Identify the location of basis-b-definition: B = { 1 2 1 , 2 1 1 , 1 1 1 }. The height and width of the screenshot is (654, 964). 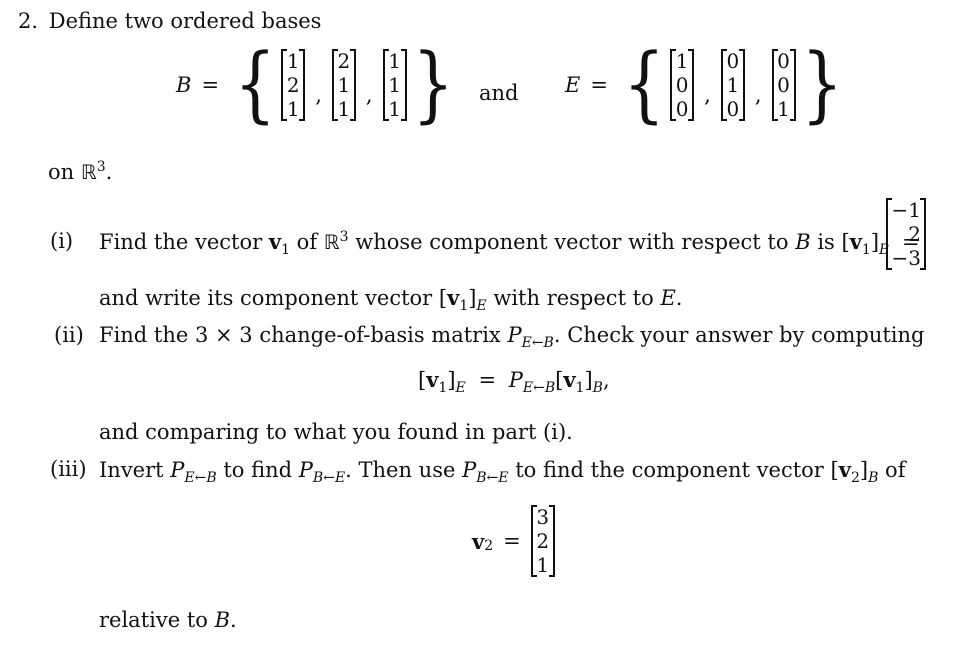
(315, 84).